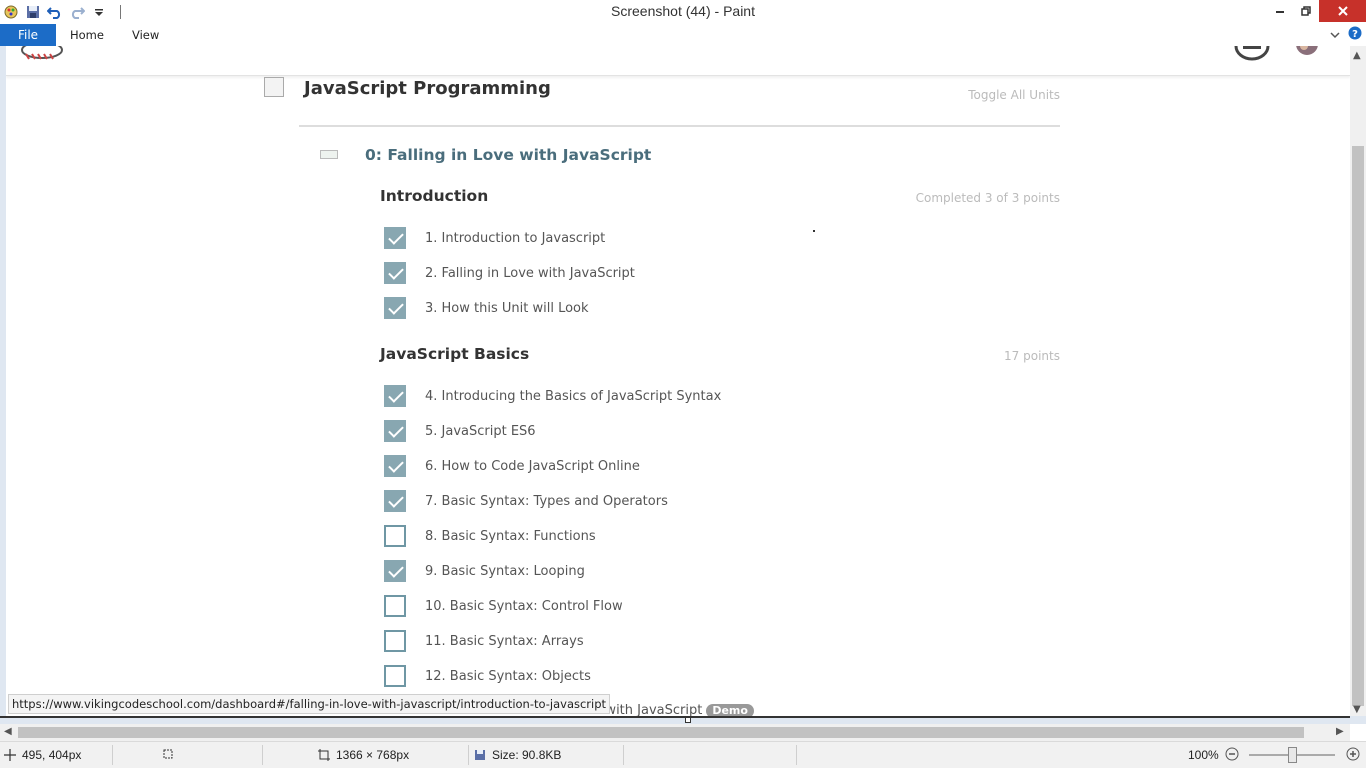 This screenshot has width=1366, height=768. Describe the element at coordinates (683, 35) in the screenshot. I see `ribbon: File Home View ?` at that location.